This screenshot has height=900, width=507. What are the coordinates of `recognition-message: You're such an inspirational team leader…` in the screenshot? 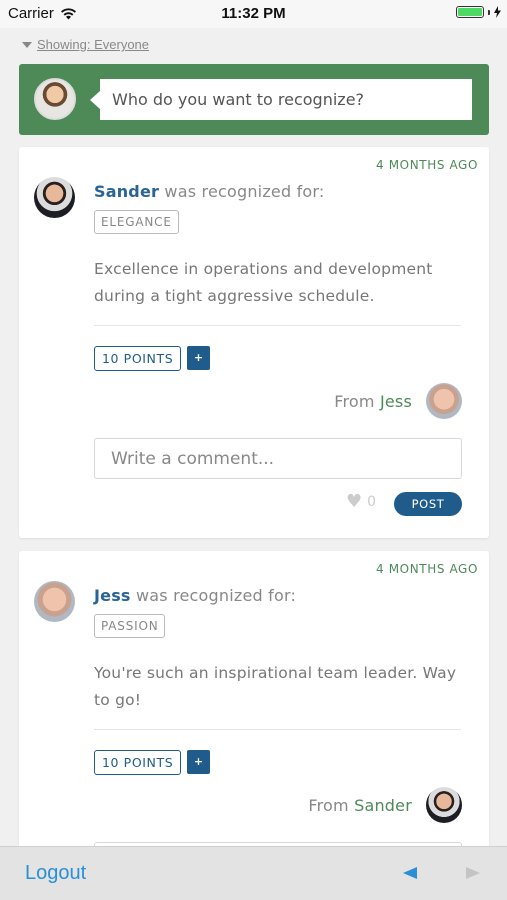 It's located at (275, 686).